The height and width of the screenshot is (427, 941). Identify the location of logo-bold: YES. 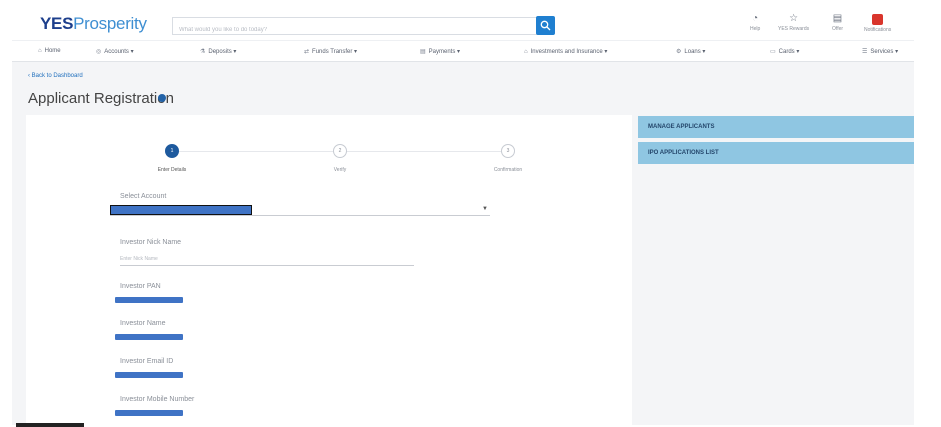
(57, 23).